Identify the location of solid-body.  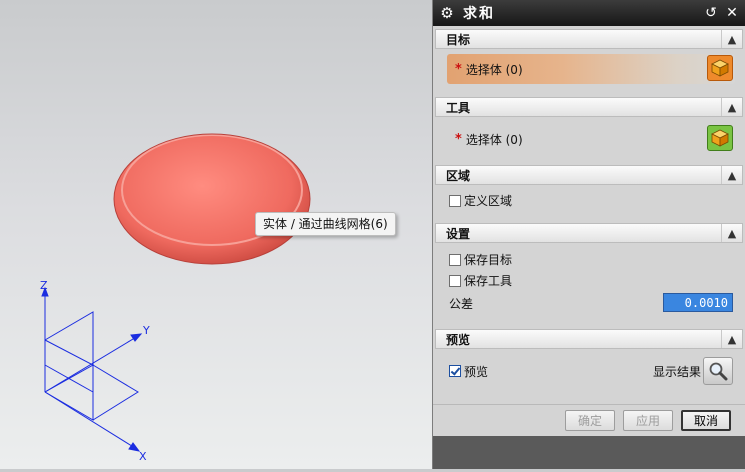
(212, 199).